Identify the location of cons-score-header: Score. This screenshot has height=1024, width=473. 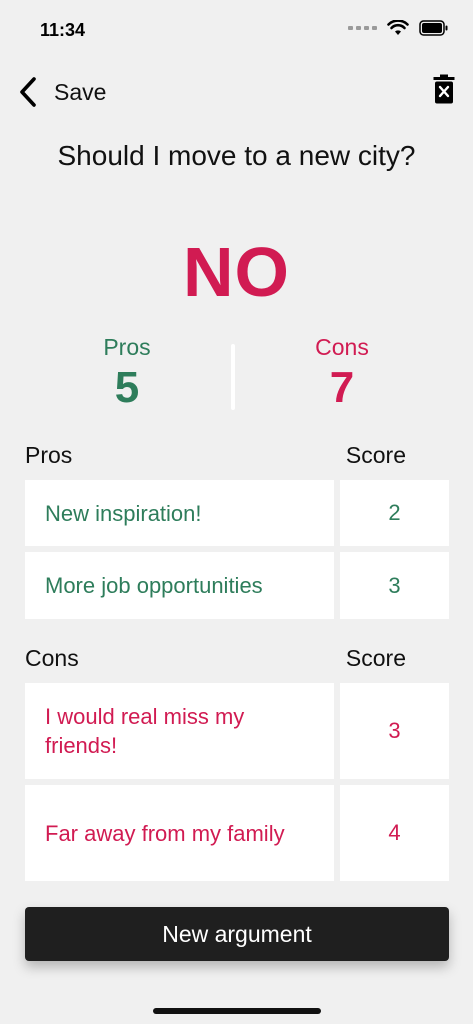
(375, 658).